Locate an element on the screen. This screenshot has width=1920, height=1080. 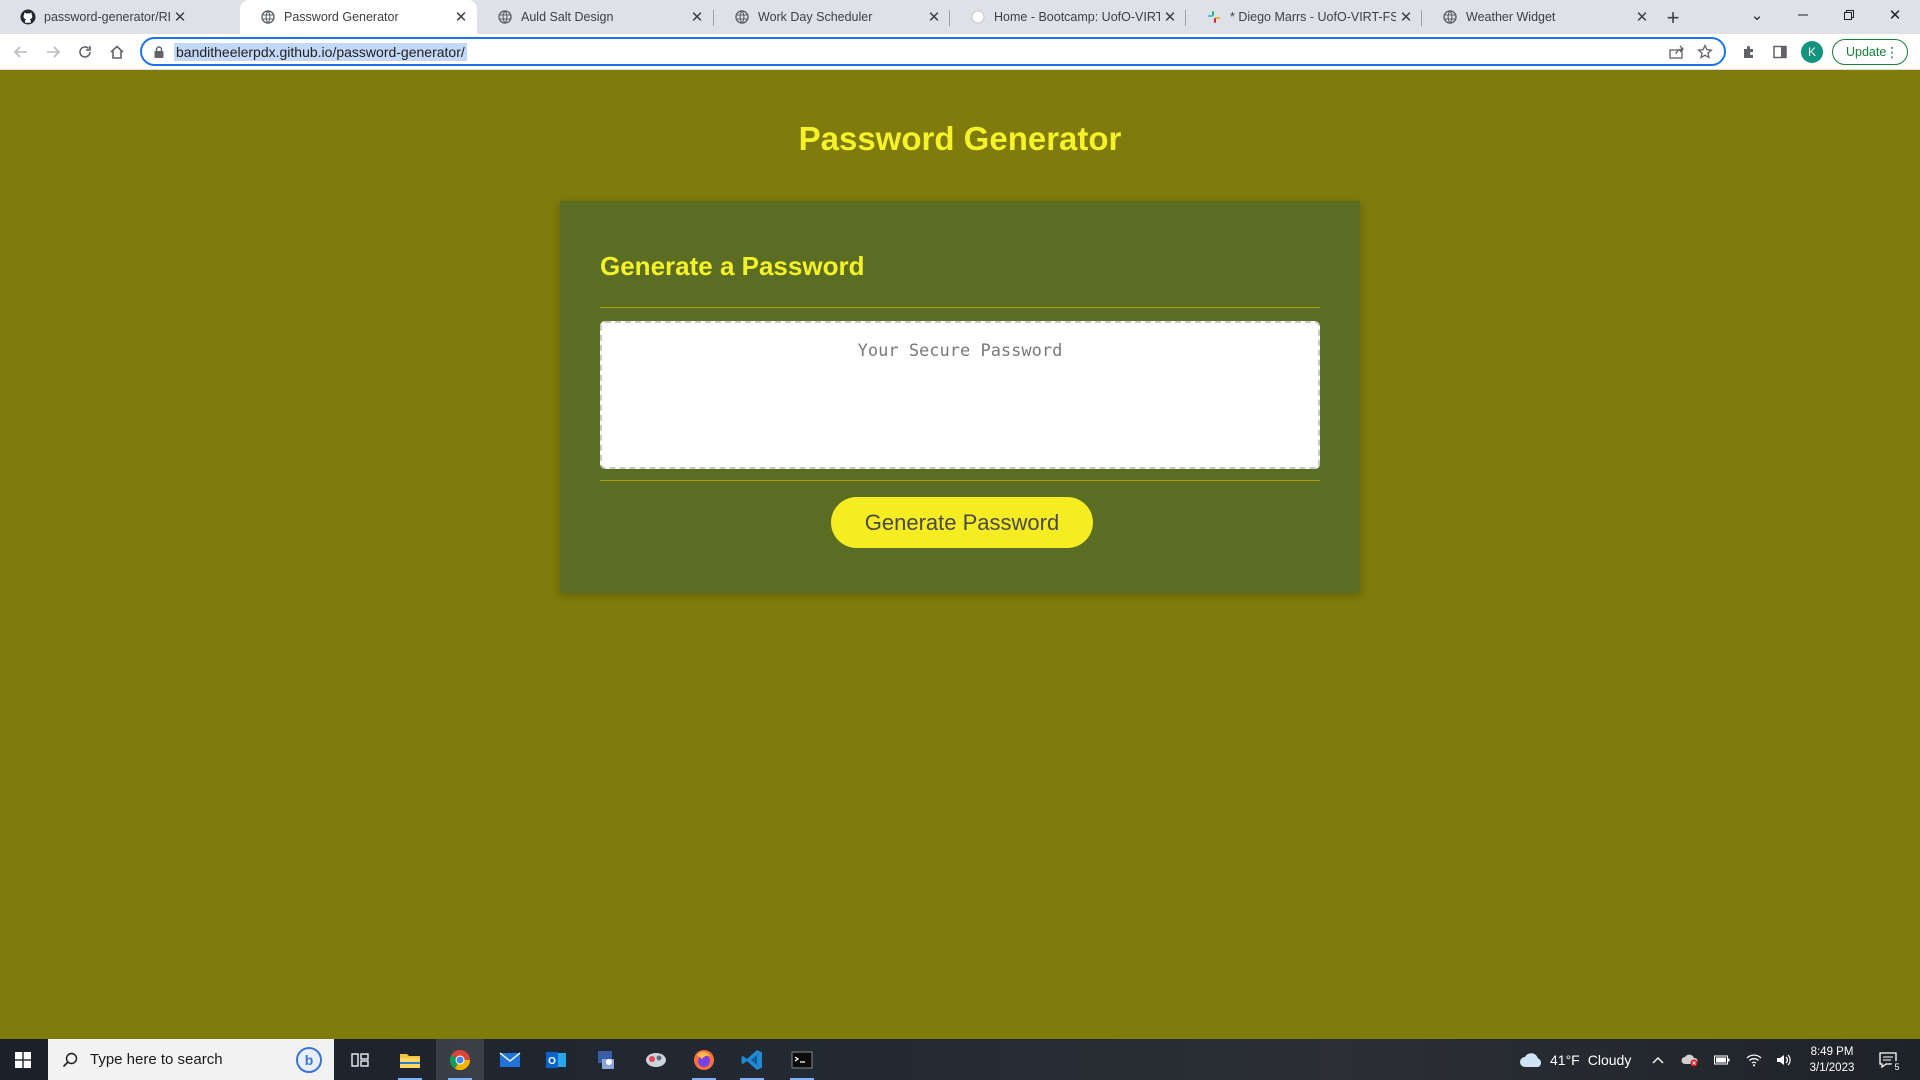
tab-title: * Diego Marrs - UofO-VIRT-FSF- is located at coordinates (1313, 17).